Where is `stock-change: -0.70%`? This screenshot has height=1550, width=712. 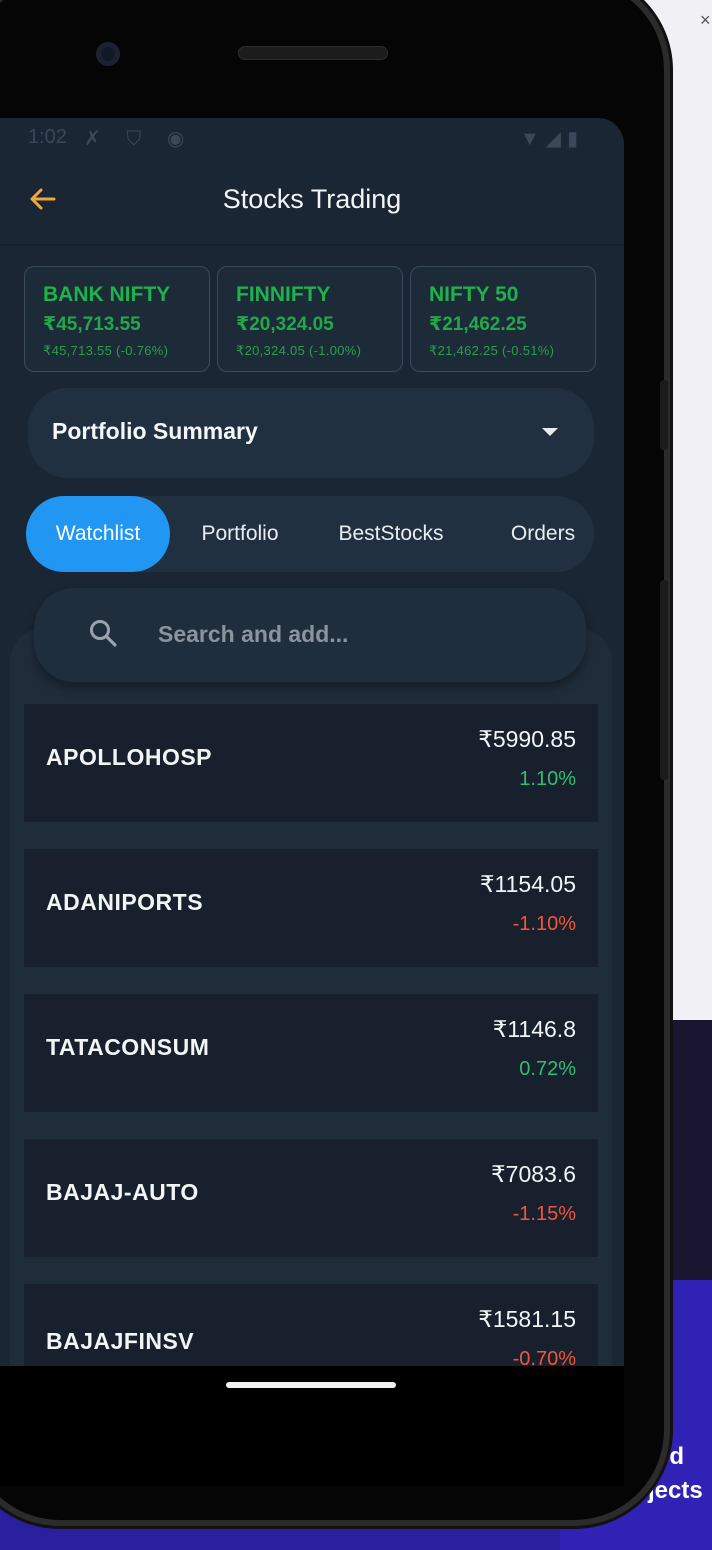 stock-change: -0.70% is located at coordinates (544, 1357).